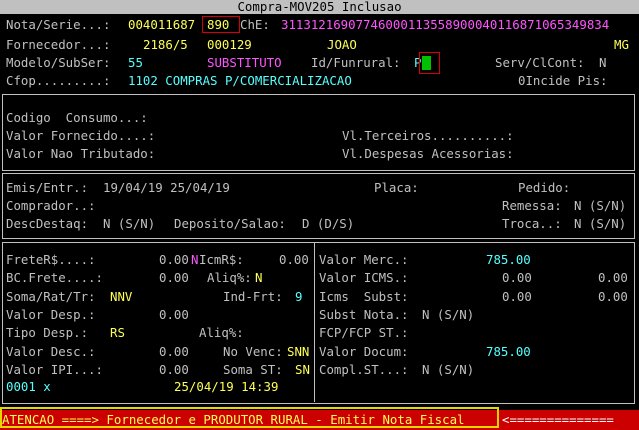 The image size is (639, 430). I want to click on tipo-desp-field: RS, so click(117, 332).